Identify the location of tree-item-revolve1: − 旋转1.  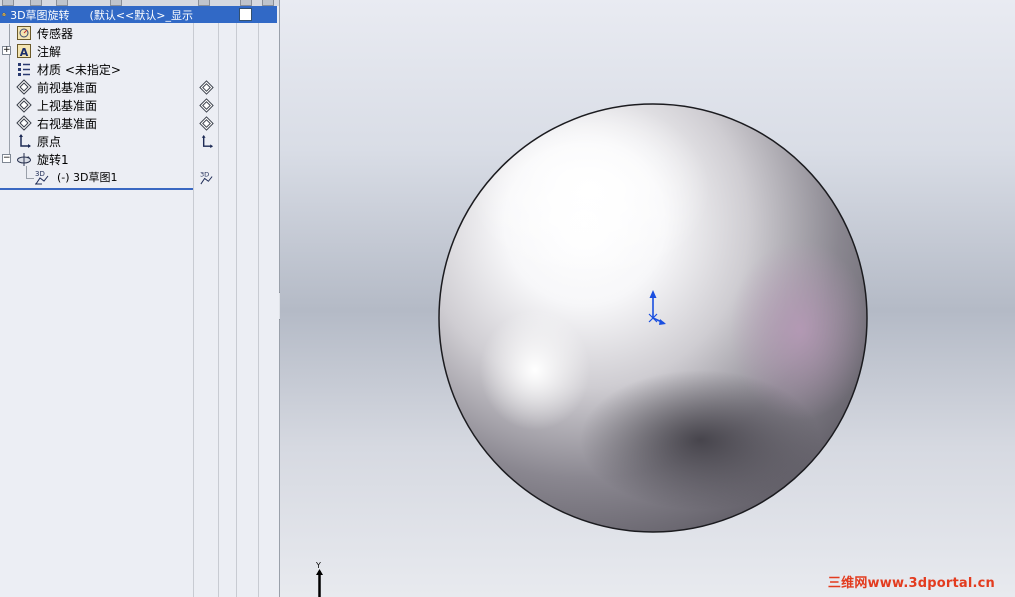
(96, 159).